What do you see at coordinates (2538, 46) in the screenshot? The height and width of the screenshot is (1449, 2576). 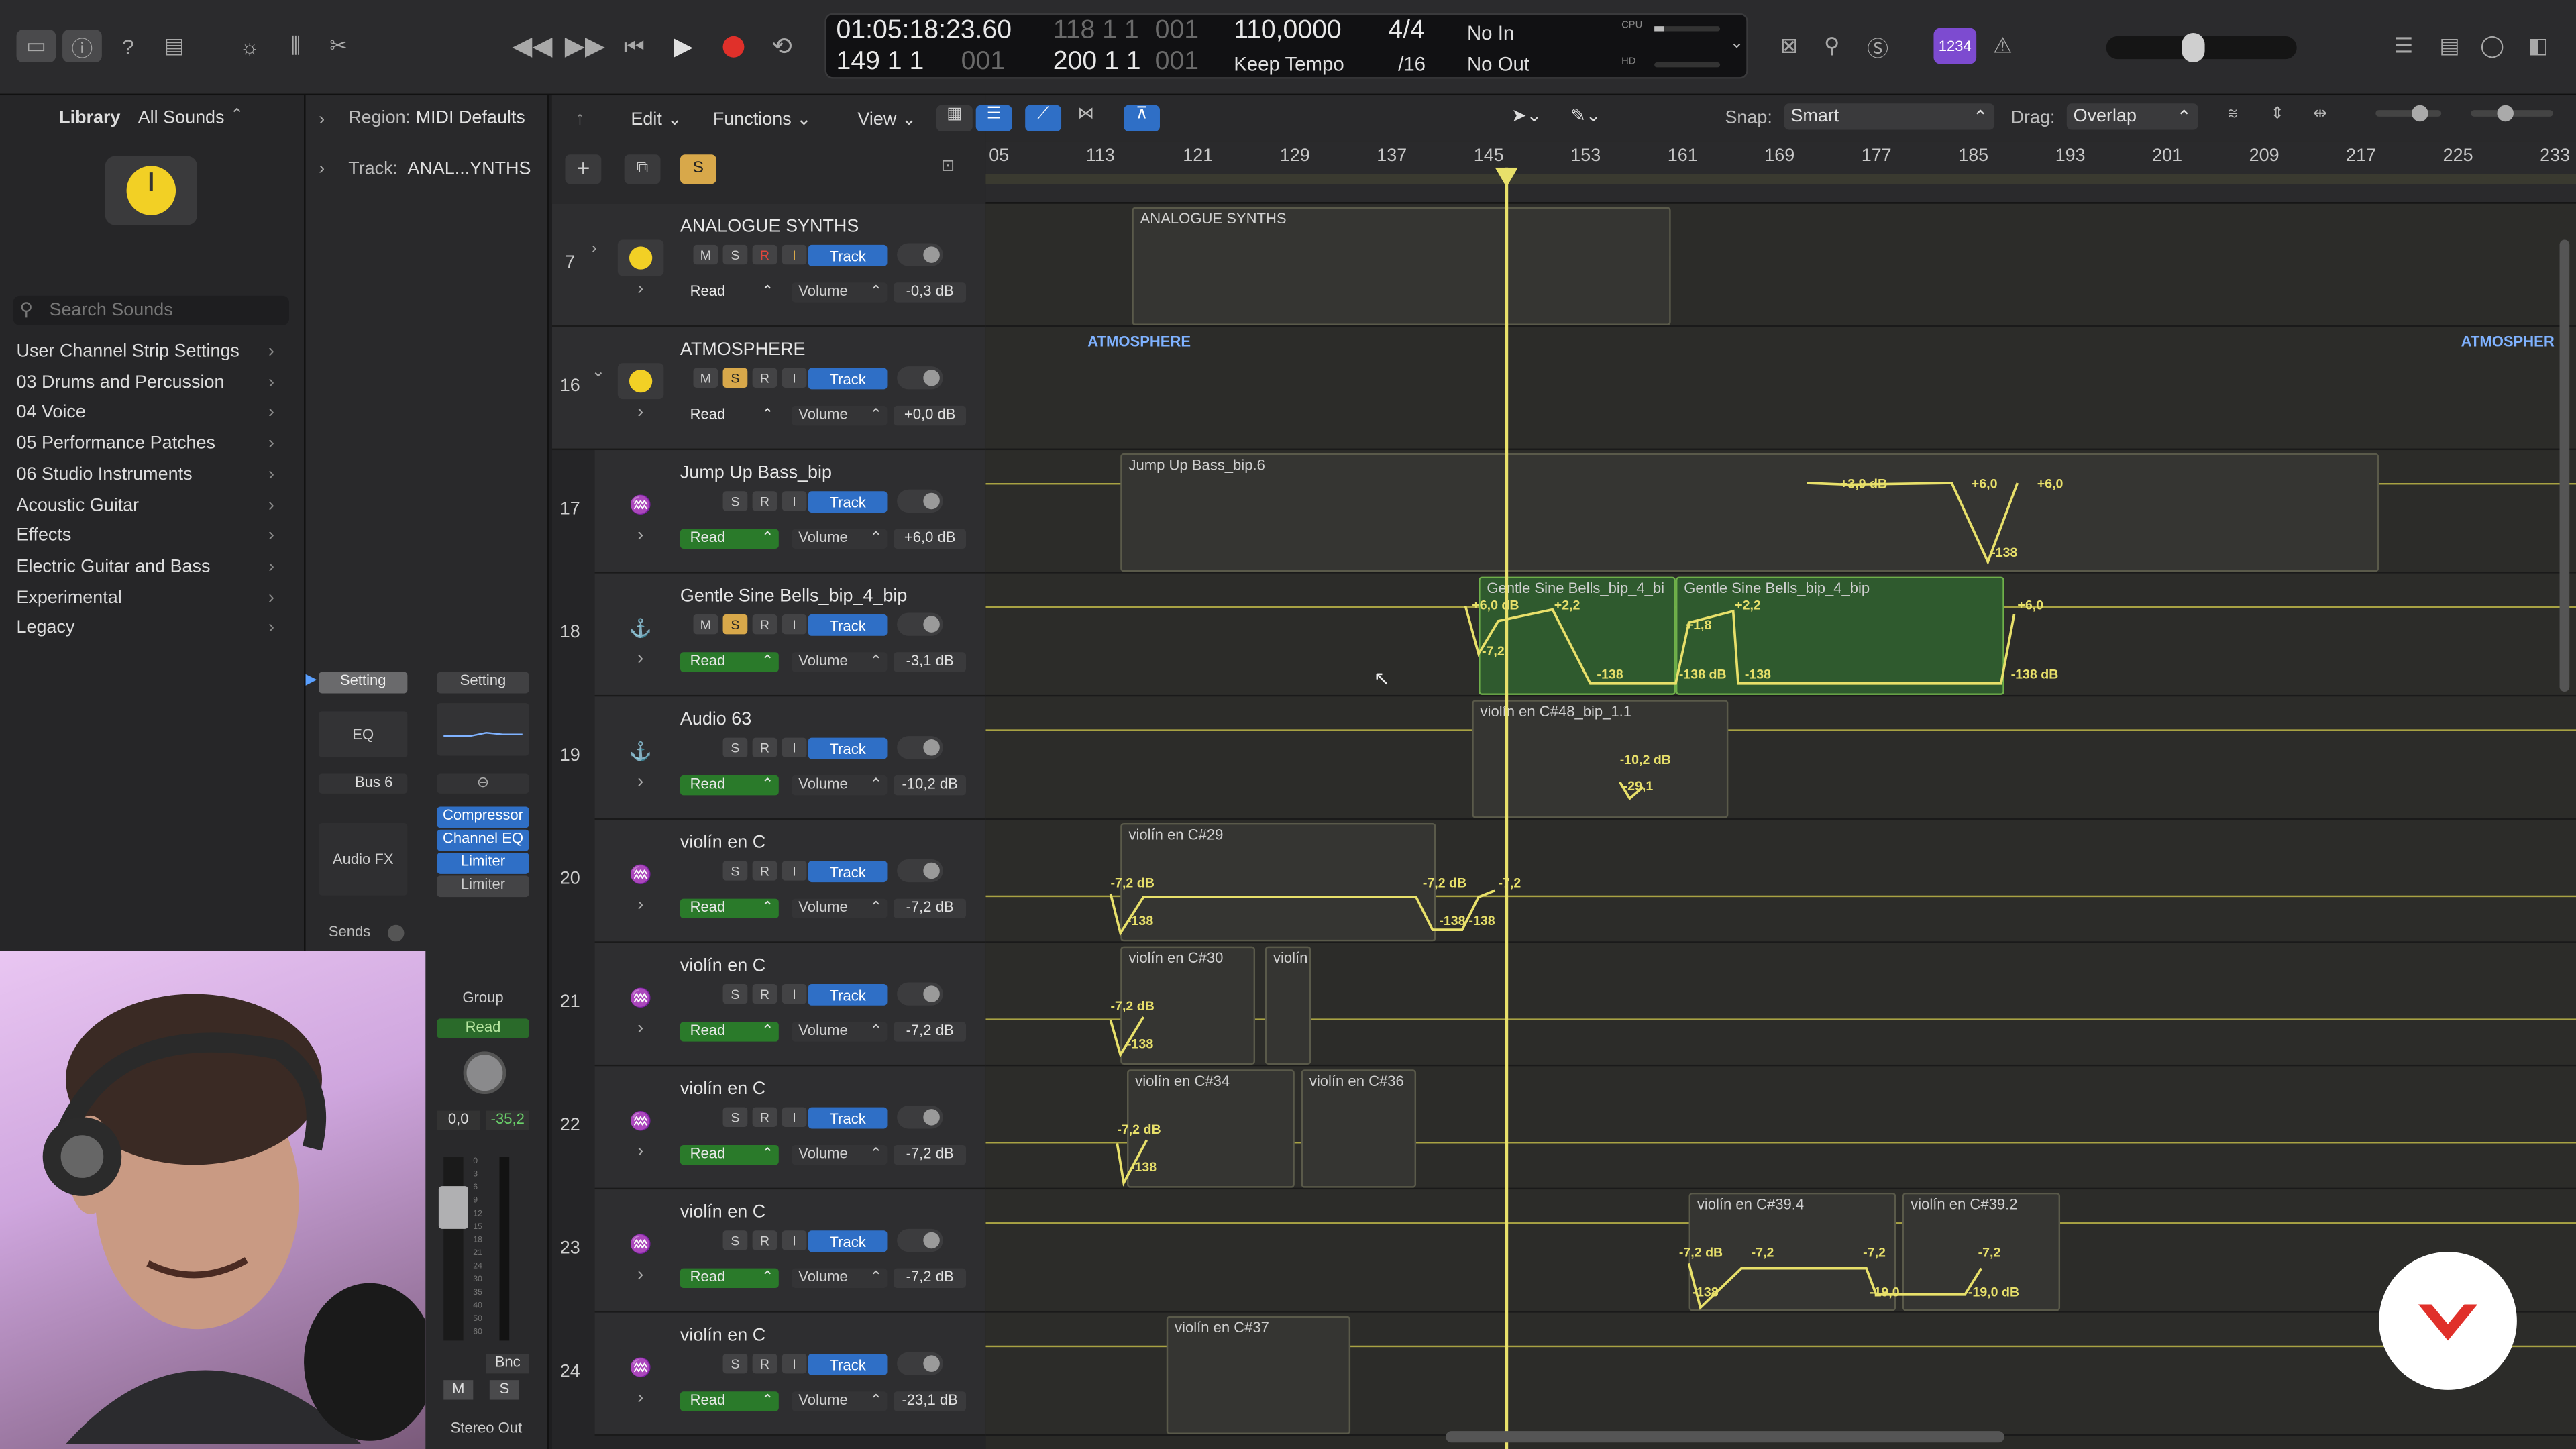 I see `browser-icon: ◧` at bounding box center [2538, 46].